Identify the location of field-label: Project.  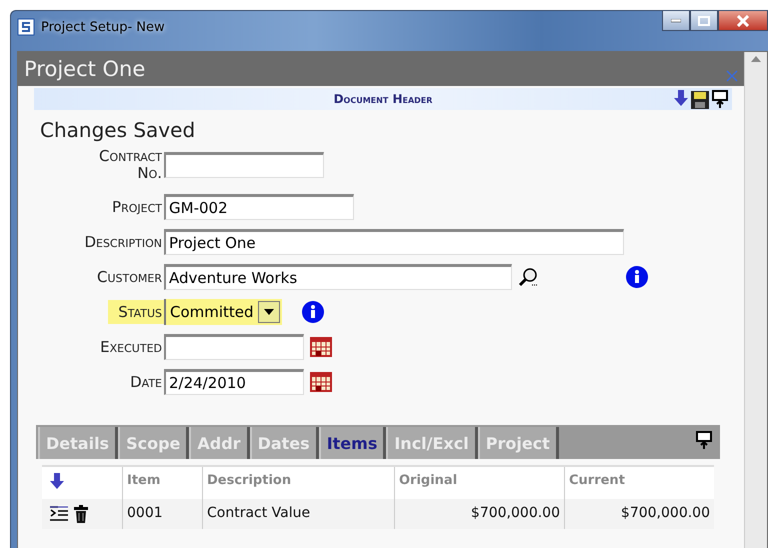
(137, 207).